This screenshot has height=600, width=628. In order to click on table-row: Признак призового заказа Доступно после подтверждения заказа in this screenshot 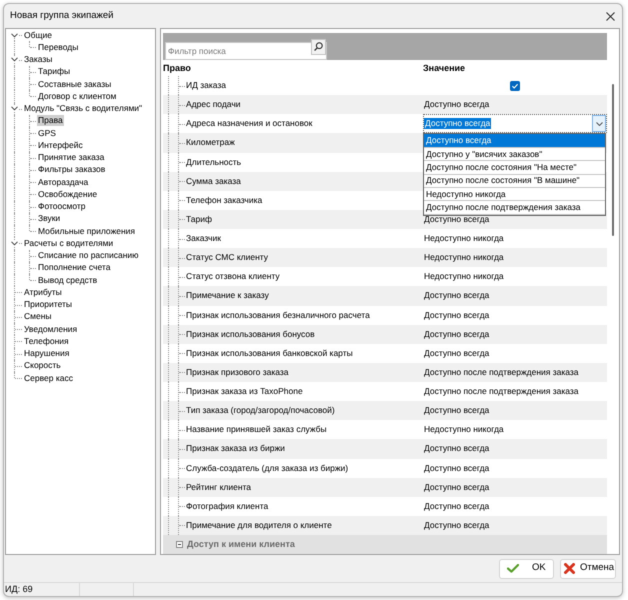, I will do `click(385, 372)`.